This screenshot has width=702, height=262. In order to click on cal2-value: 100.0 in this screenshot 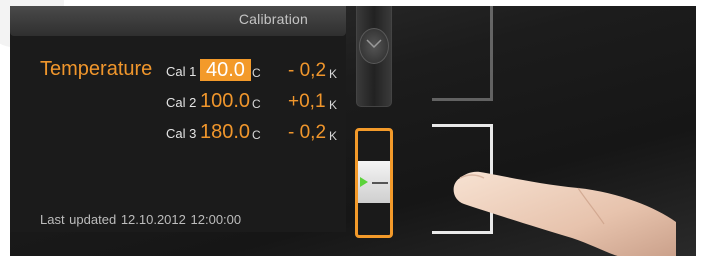, I will do `click(225, 101)`.